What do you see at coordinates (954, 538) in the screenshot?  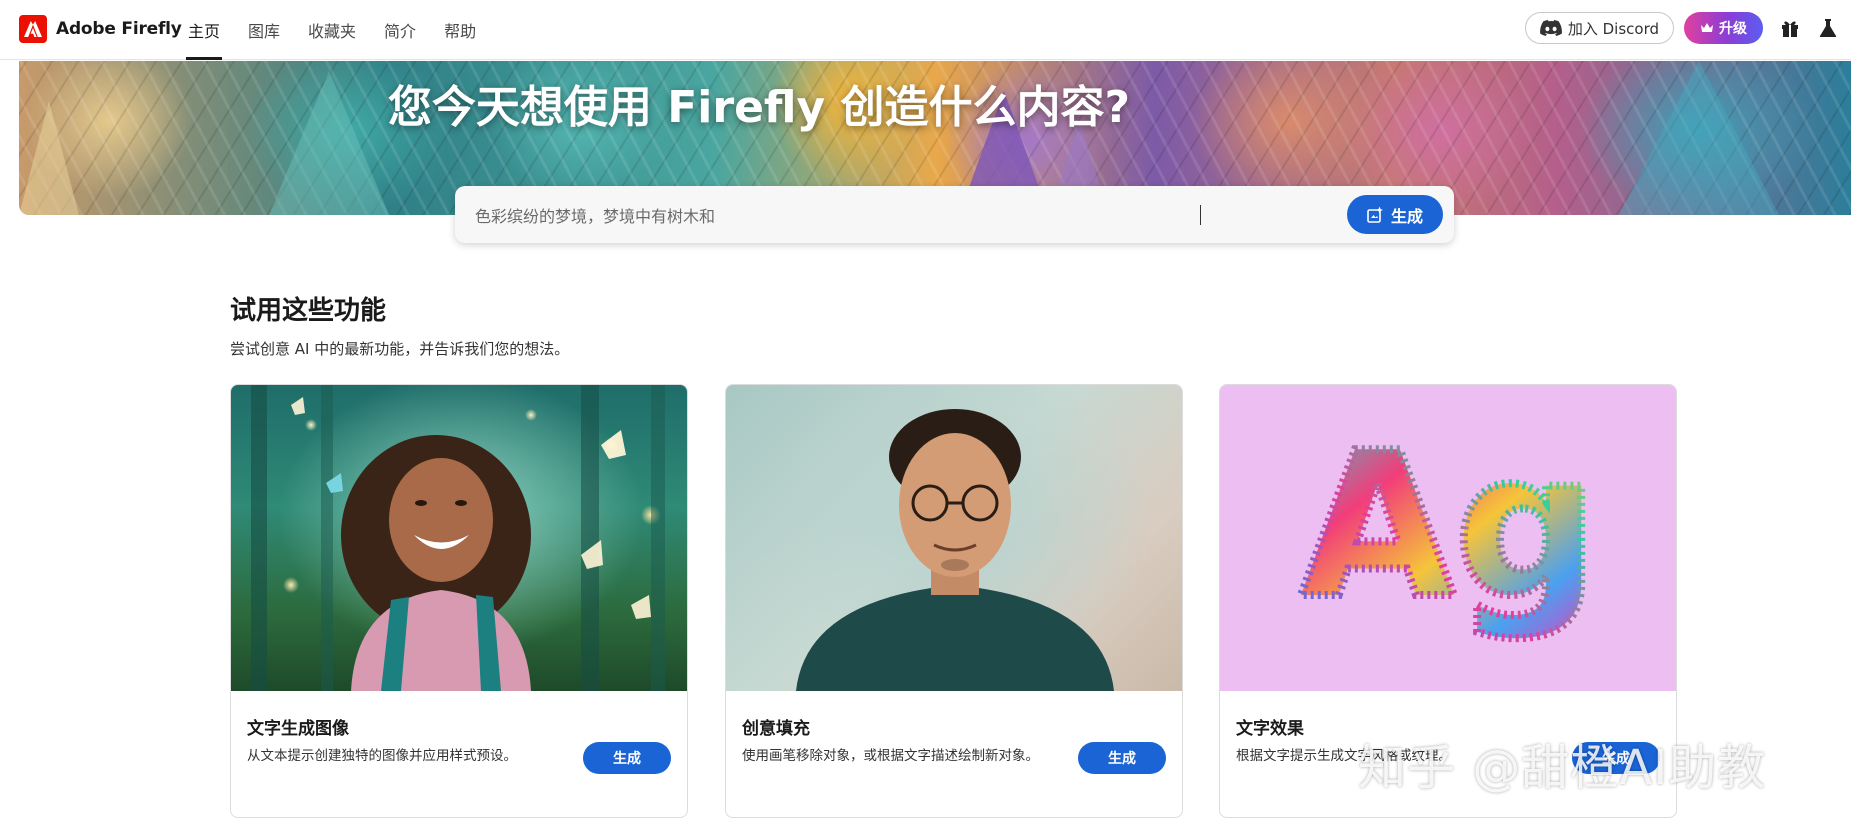 I see `card-image-portrait` at bounding box center [954, 538].